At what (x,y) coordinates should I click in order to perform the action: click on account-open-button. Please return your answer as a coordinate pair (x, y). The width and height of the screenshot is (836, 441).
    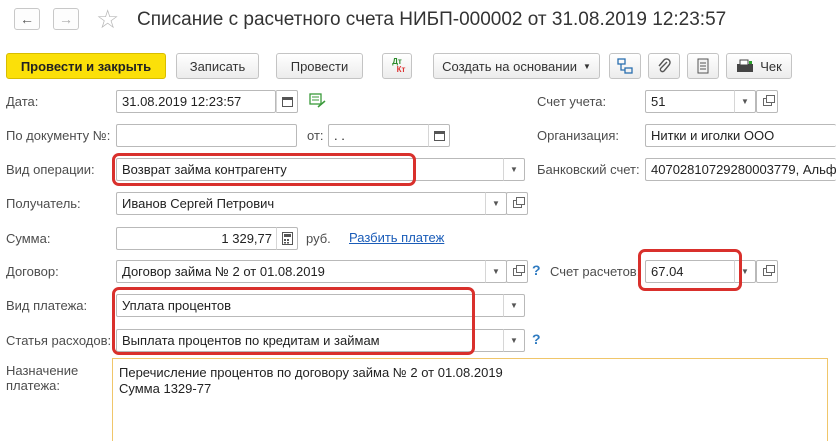
    Looking at the image, I should click on (767, 101).